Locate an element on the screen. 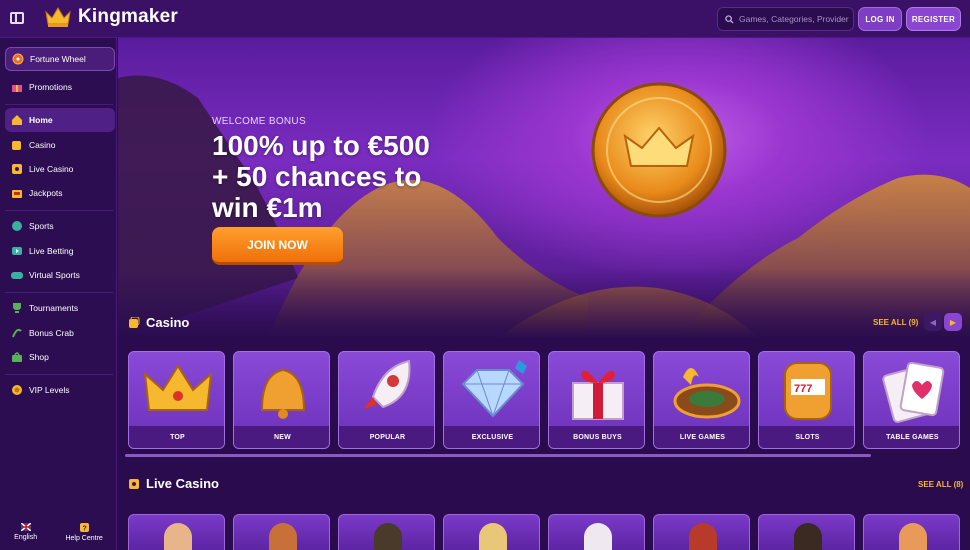  uk-flag-icon is located at coordinates (25, 527).